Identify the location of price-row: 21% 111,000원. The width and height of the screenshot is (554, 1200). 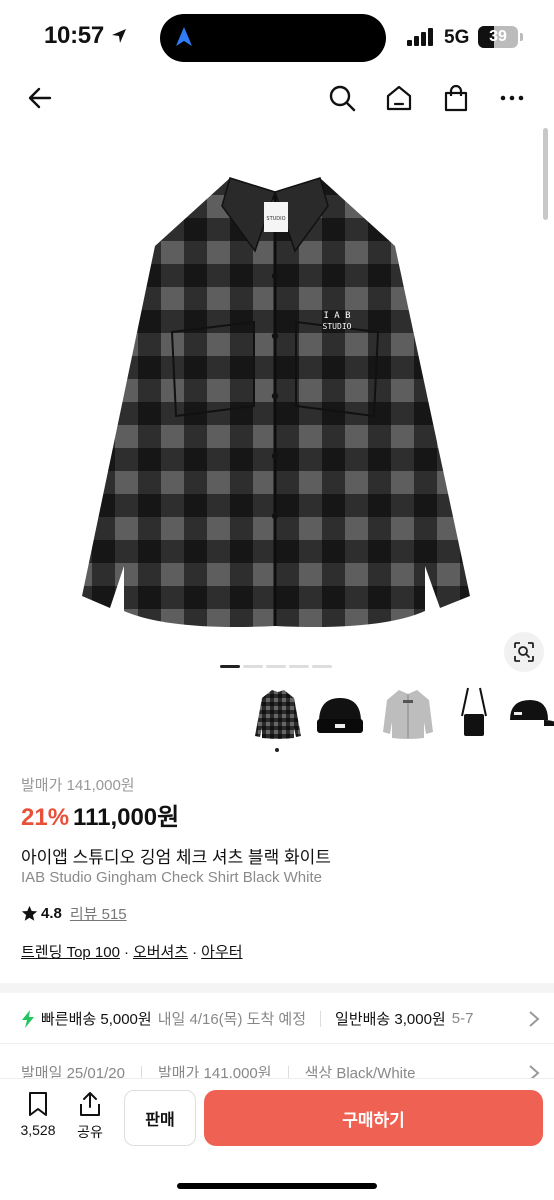
(100, 814).